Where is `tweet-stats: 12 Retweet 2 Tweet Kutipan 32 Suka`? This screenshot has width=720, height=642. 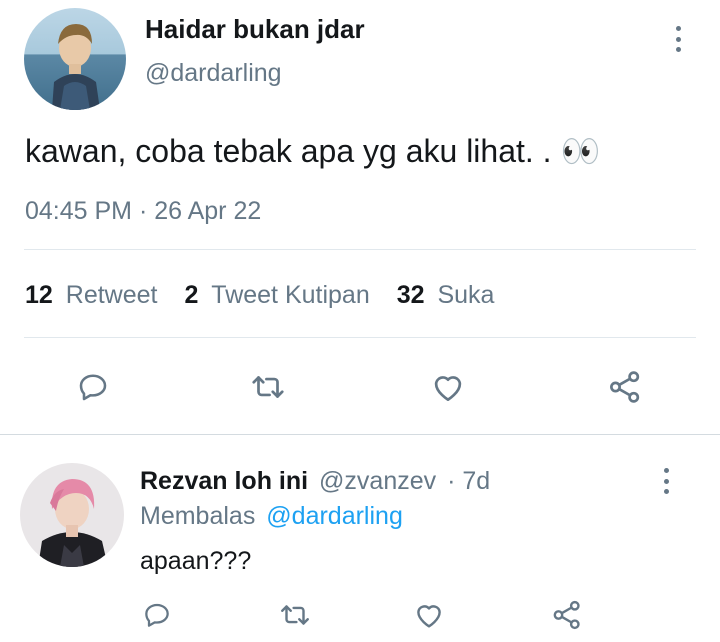
tweet-stats: 12 Retweet 2 Tweet Kutipan 32 Suka is located at coordinates (259, 295).